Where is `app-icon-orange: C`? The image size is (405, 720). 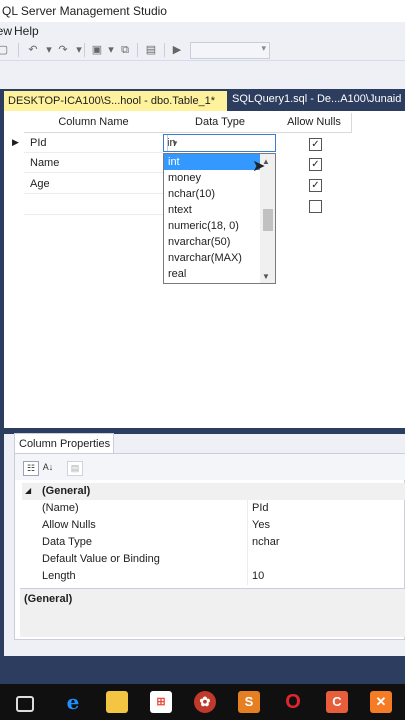
app-icon-orange: C is located at coordinates (337, 702).